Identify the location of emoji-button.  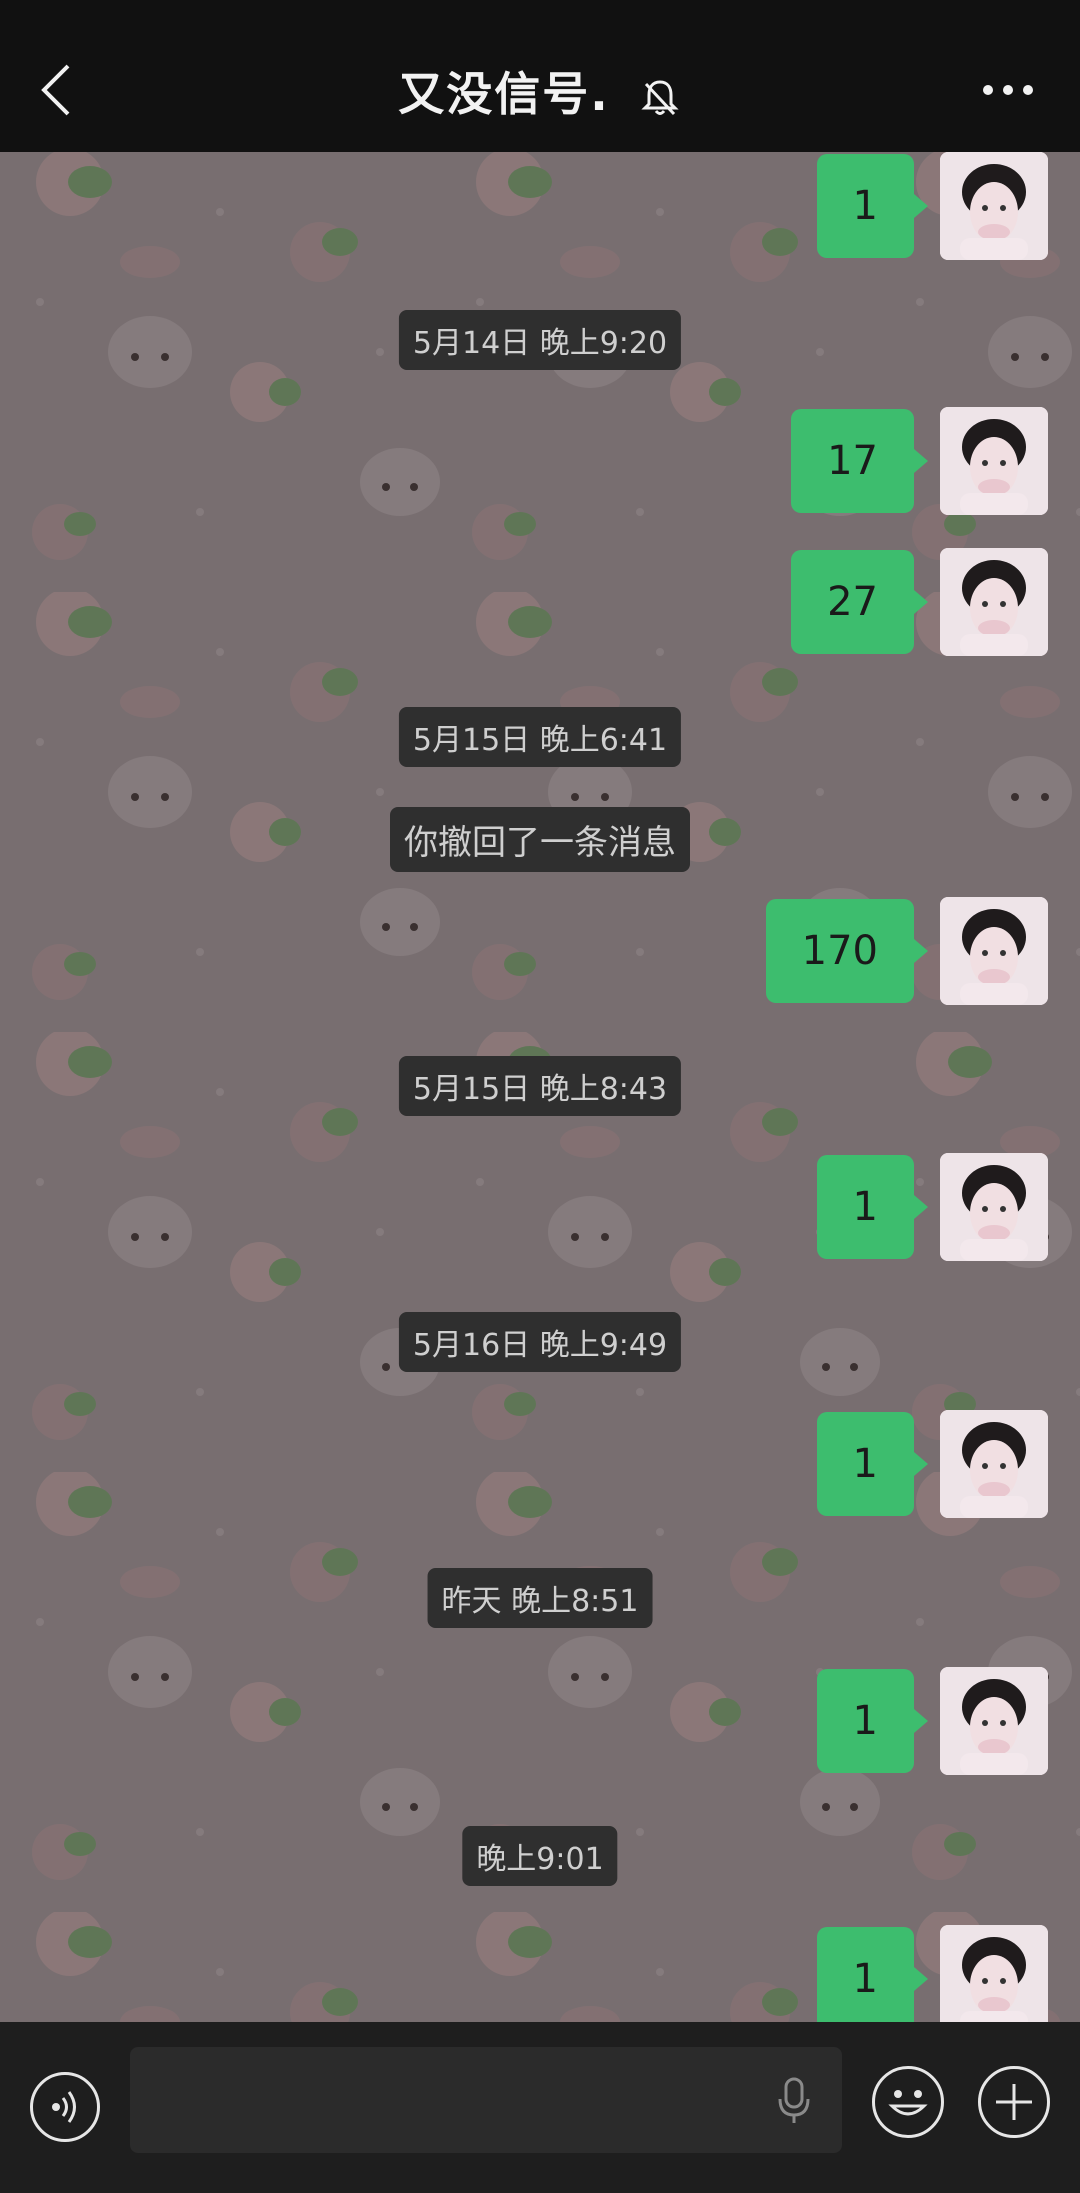
(908, 2102).